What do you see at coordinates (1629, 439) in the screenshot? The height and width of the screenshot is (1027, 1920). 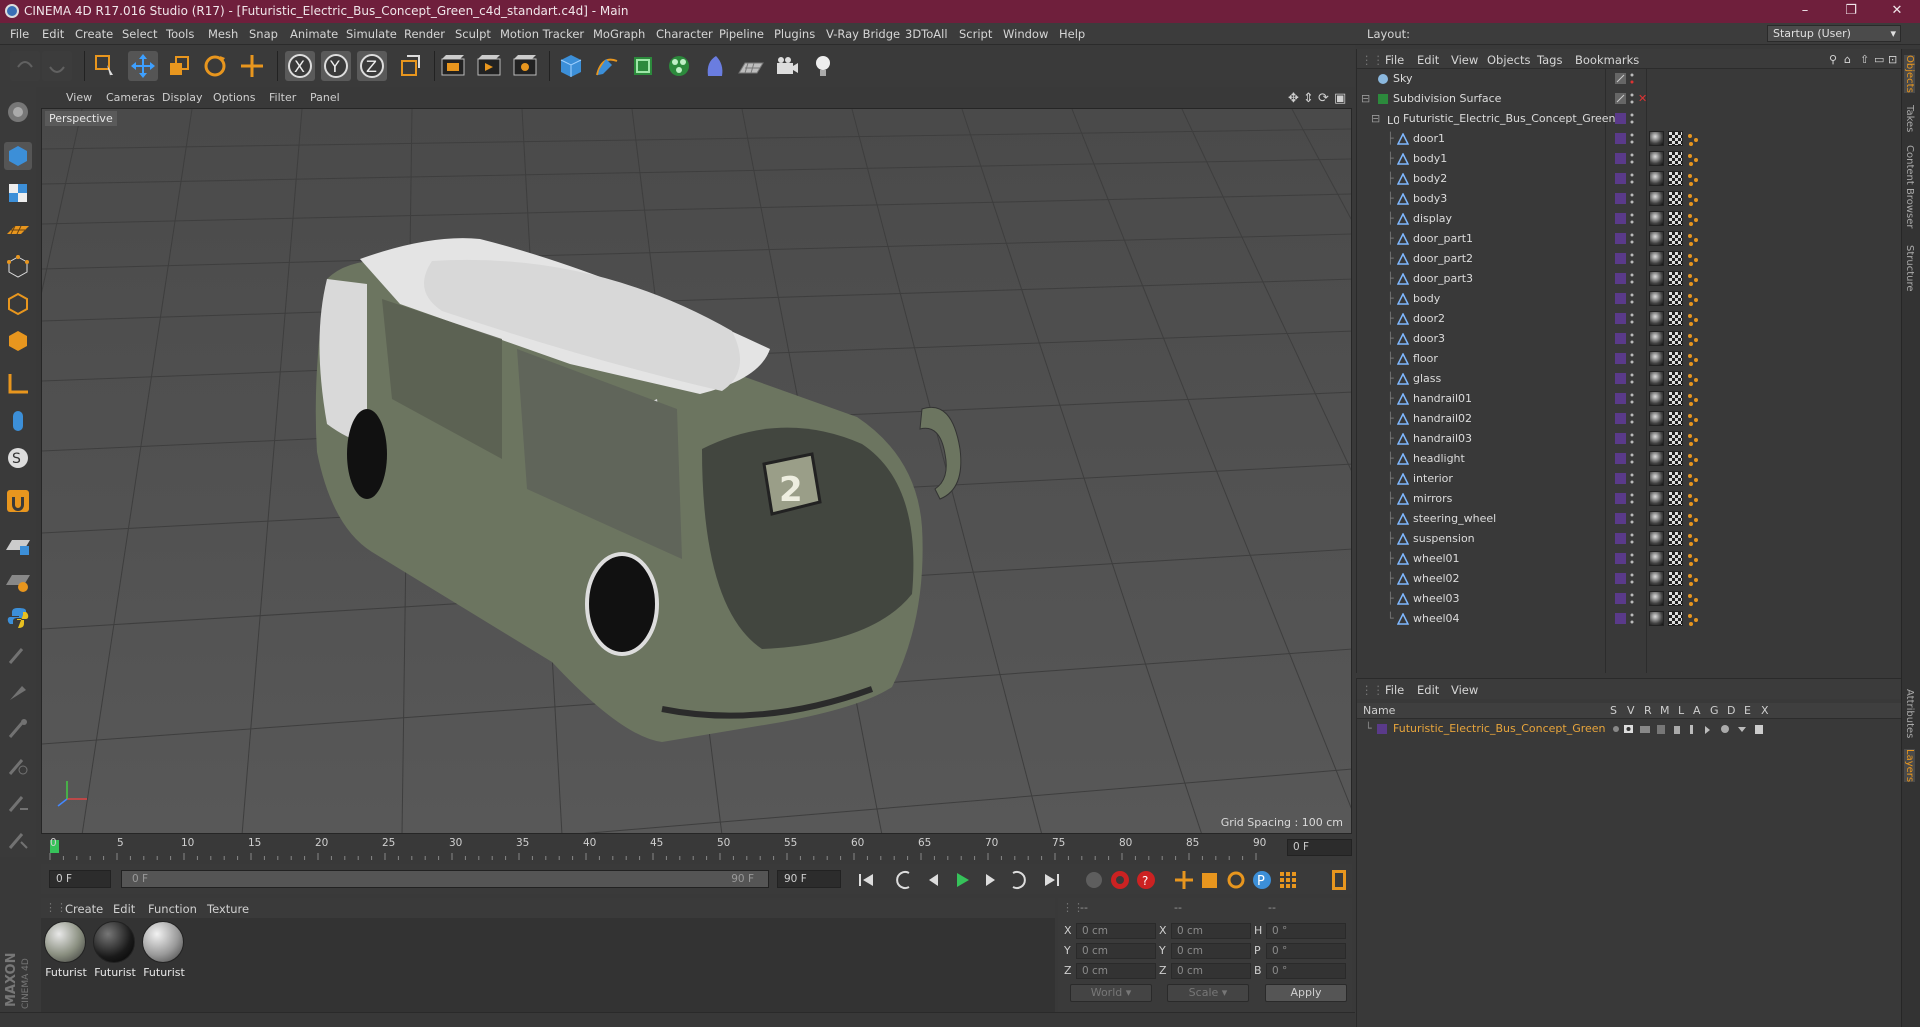 I see `object-row-handrail03: ├ handrail03` at bounding box center [1629, 439].